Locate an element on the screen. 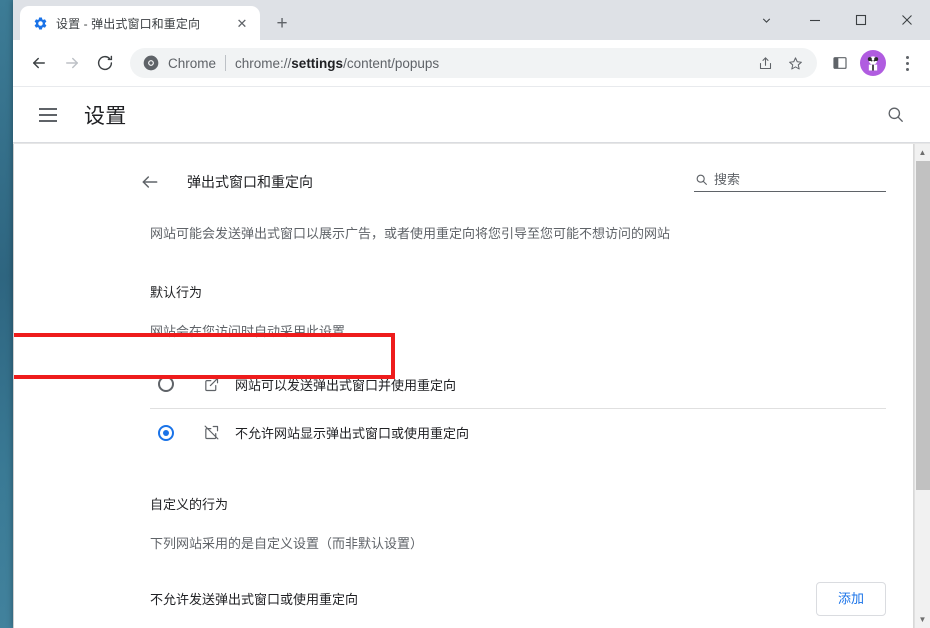  popups-description: 网站可能会发送弹出式窗口以展示广告，或者使用重定向将您引导至您可能不想访问的网站 is located at coordinates (410, 233).